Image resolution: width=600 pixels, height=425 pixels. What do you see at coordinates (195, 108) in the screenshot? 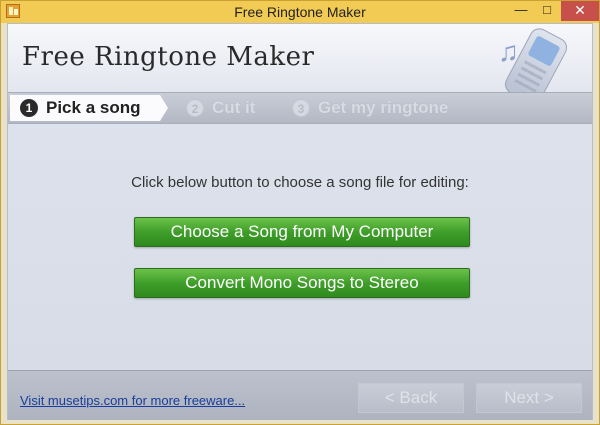
I see `step-number-2: 2` at bounding box center [195, 108].